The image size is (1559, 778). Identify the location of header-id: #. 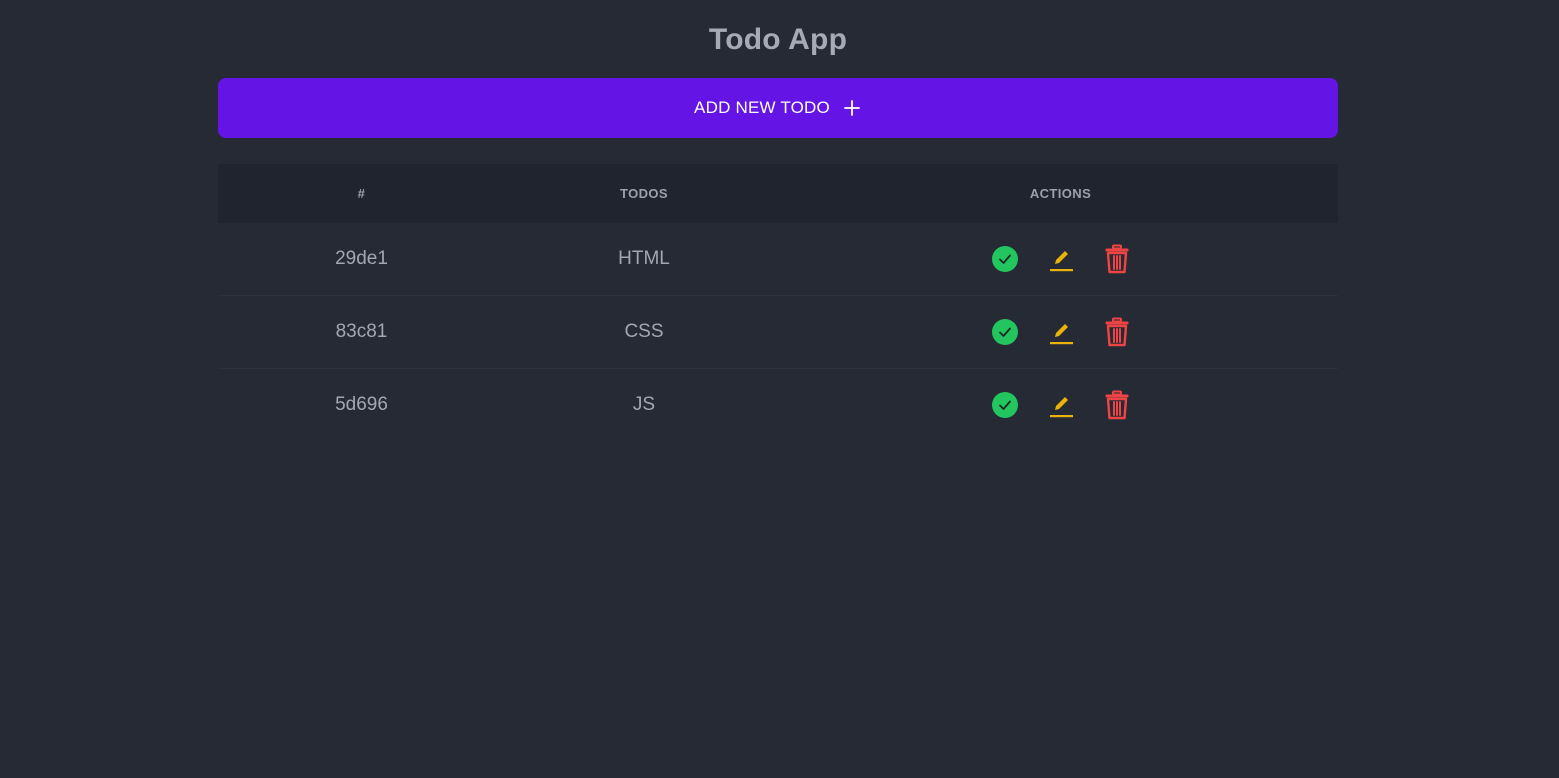
(361, 193).